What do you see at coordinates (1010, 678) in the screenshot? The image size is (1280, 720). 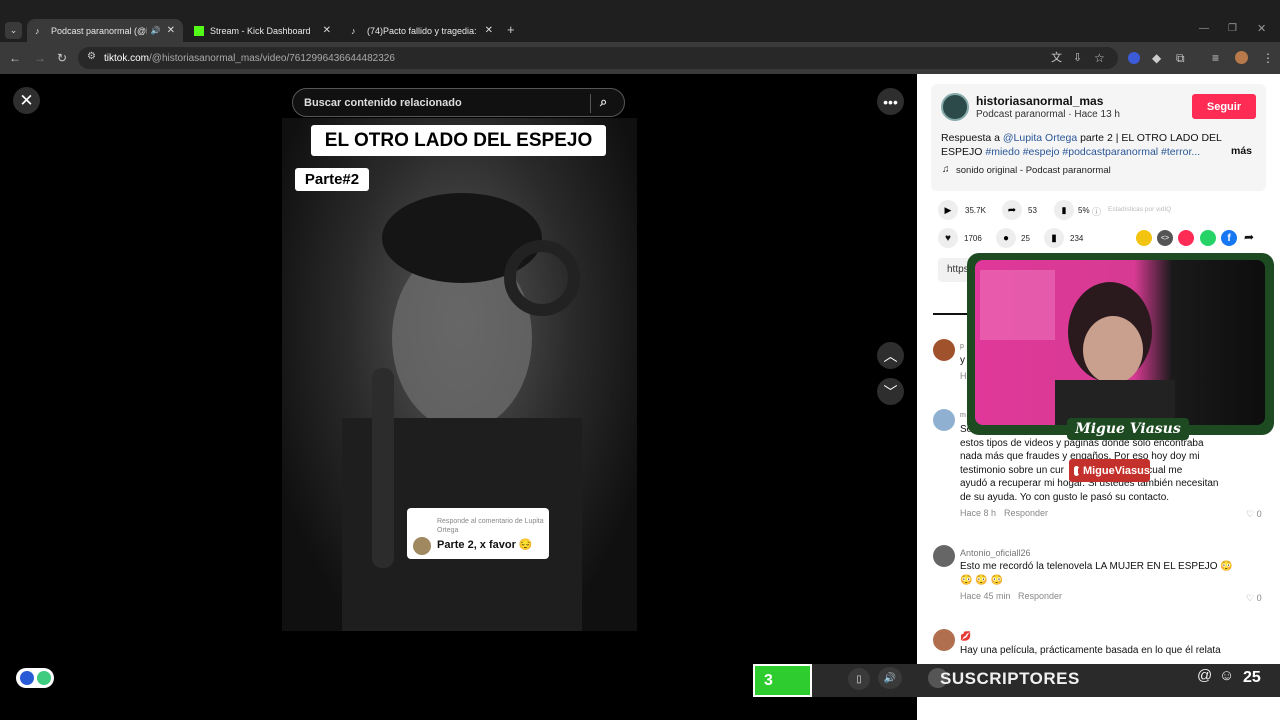 I see `subscribers-label: SUSCRIPTORES` at bounding box center [1010, 678].